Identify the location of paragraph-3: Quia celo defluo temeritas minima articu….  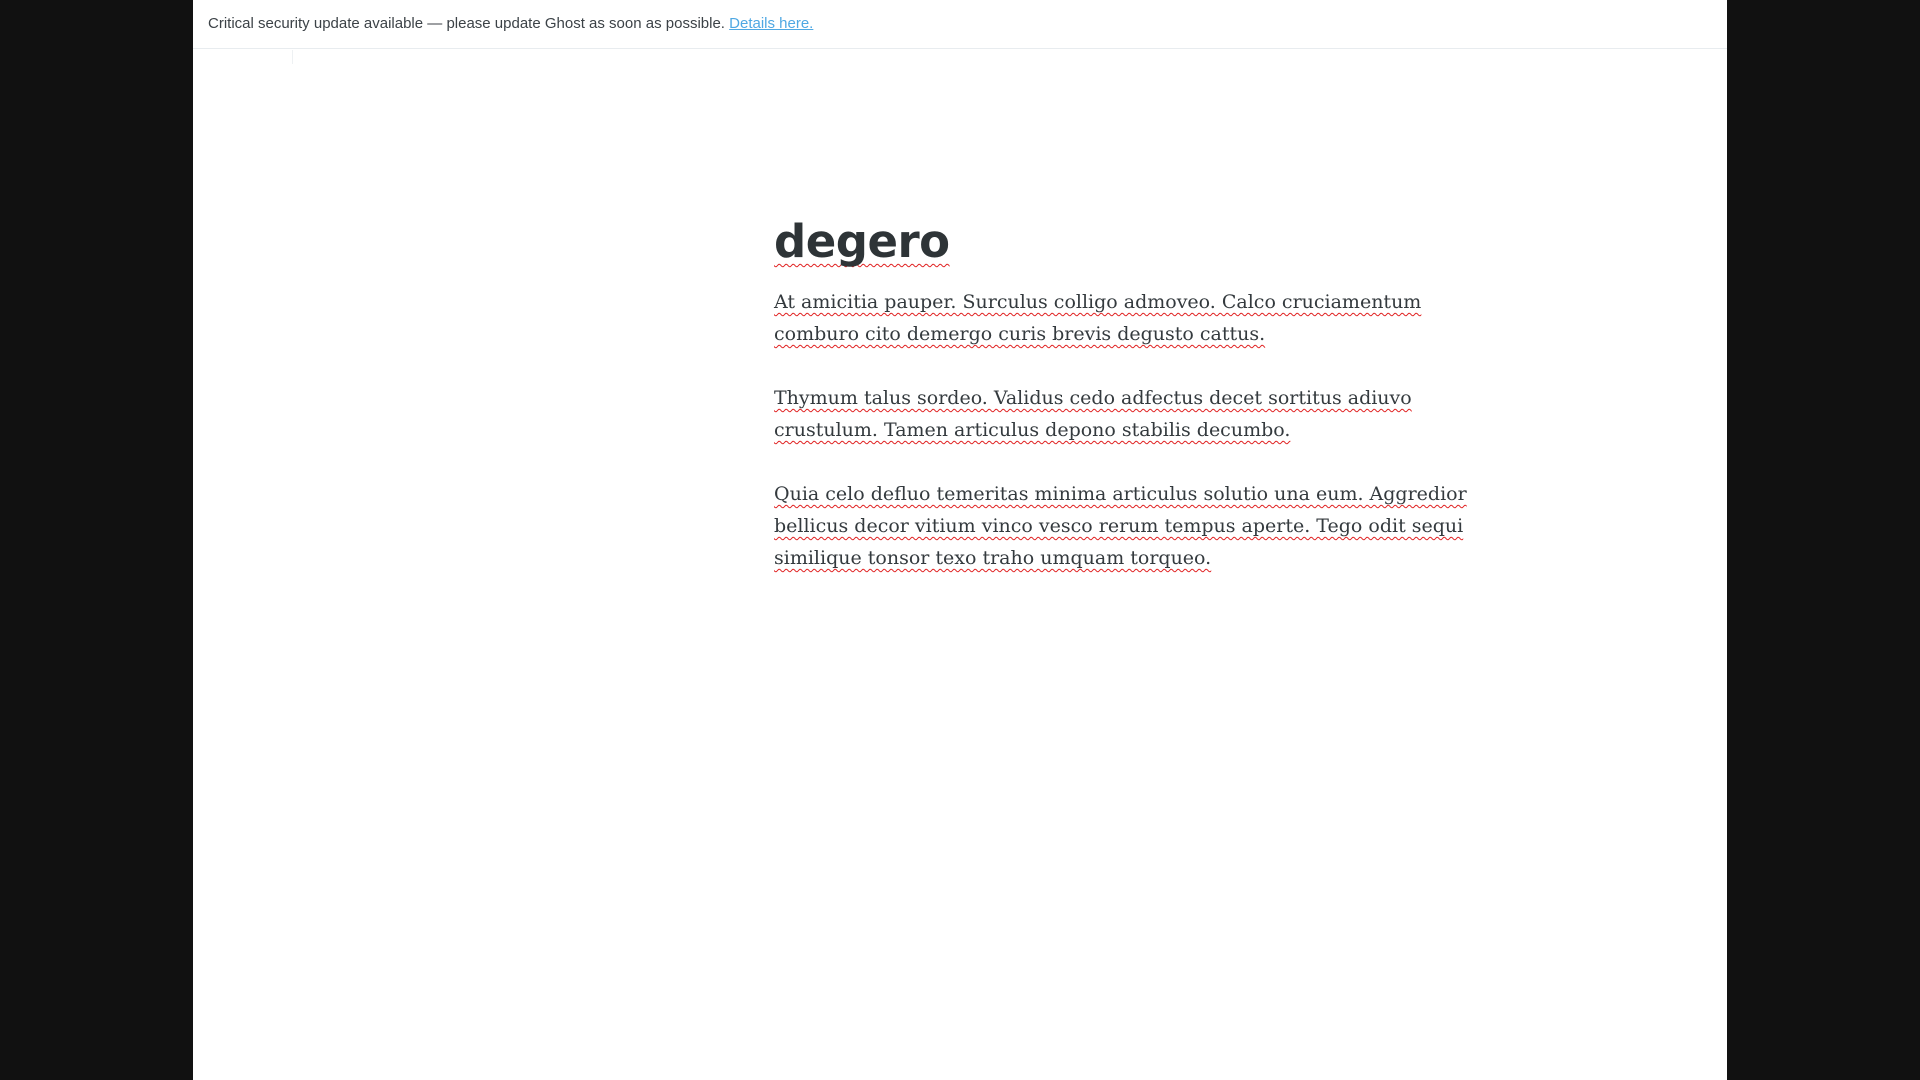
(1141, 526).